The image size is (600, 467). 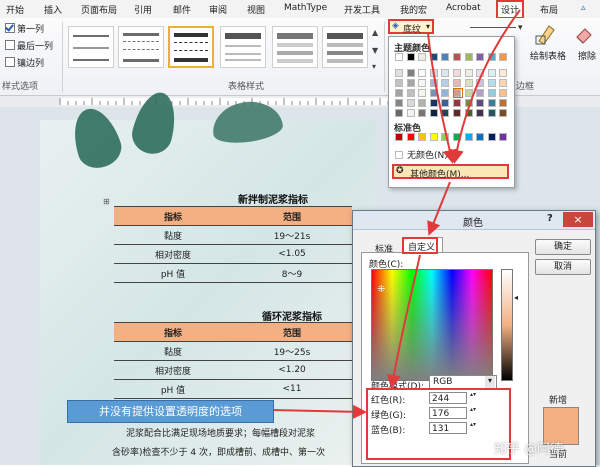 What do you see at coordinates (529, 449) in the screenshot?
I see `watermark: 知乎 @阿德` at bounding box center [529, 449].